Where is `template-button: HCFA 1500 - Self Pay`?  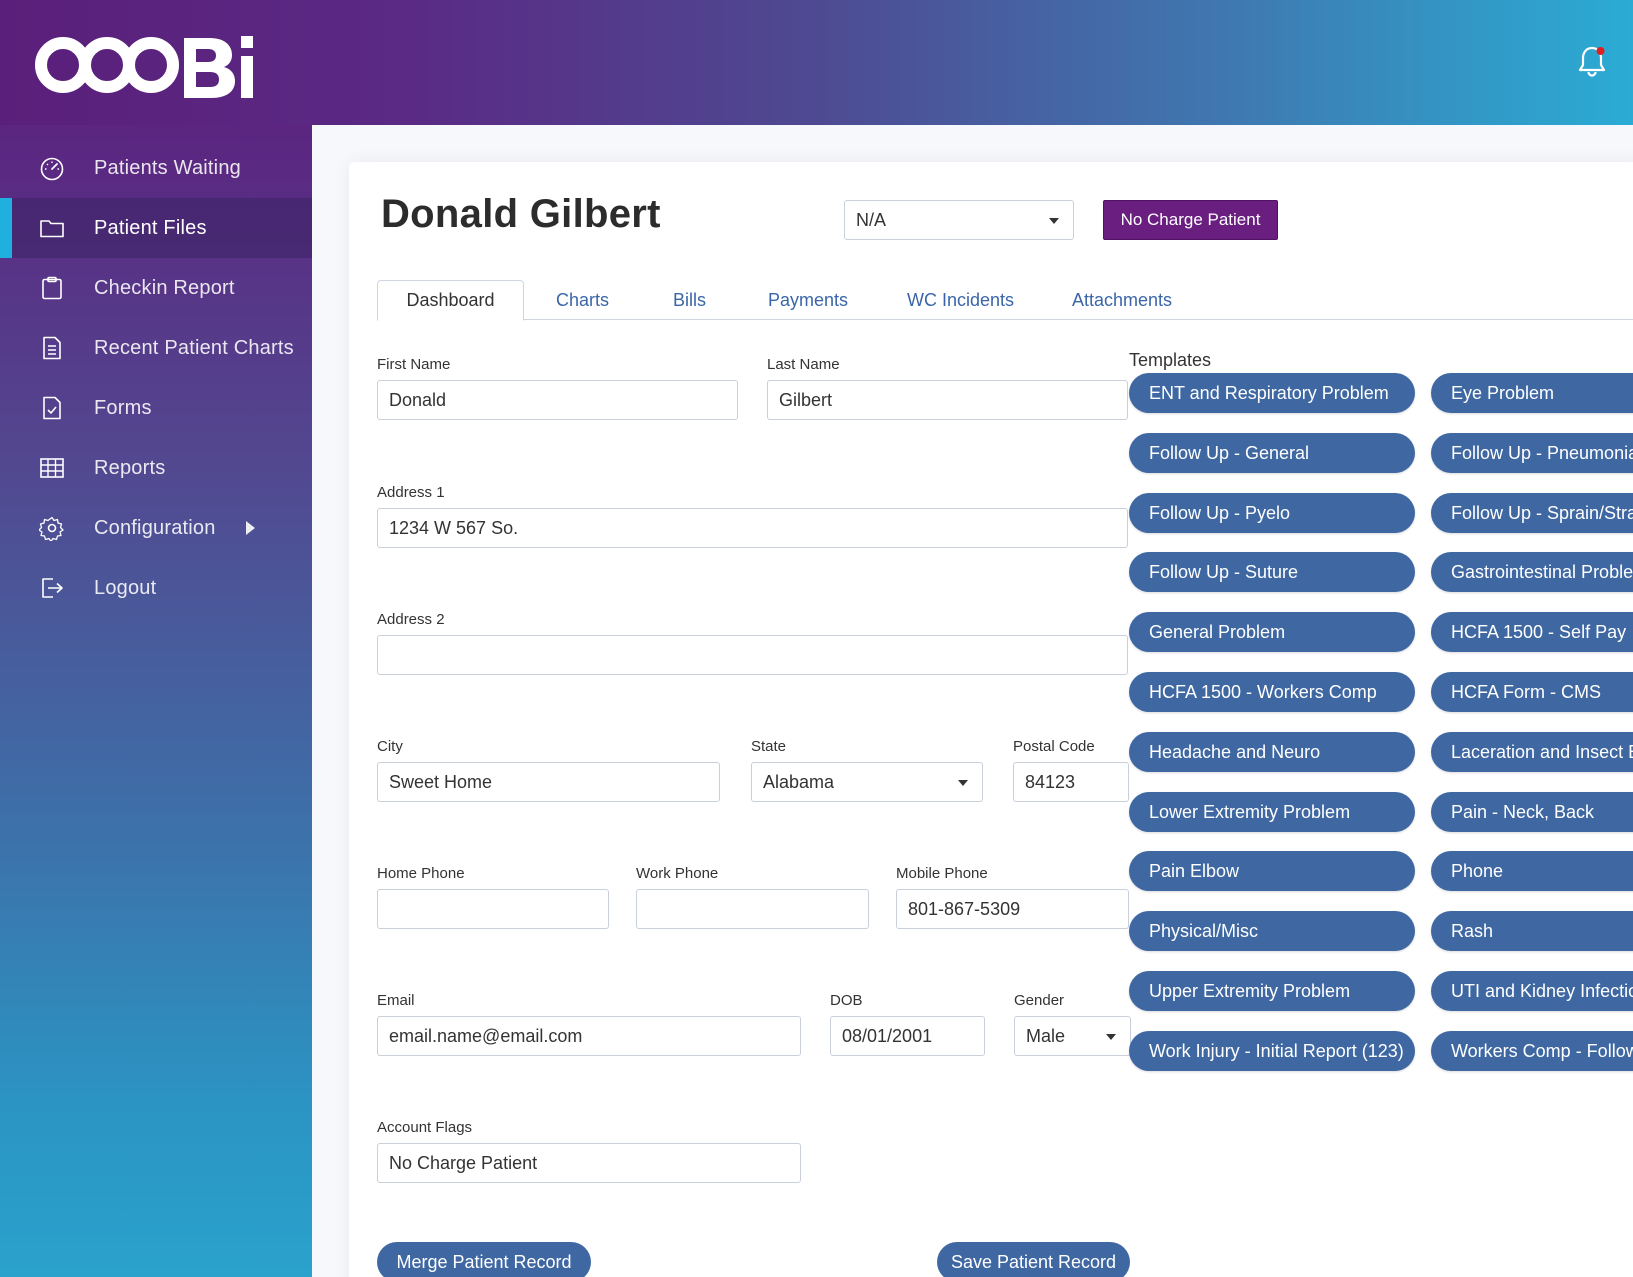 template-button: HCFA 1500 - Self Pay is located at coordinates (1532, 632).